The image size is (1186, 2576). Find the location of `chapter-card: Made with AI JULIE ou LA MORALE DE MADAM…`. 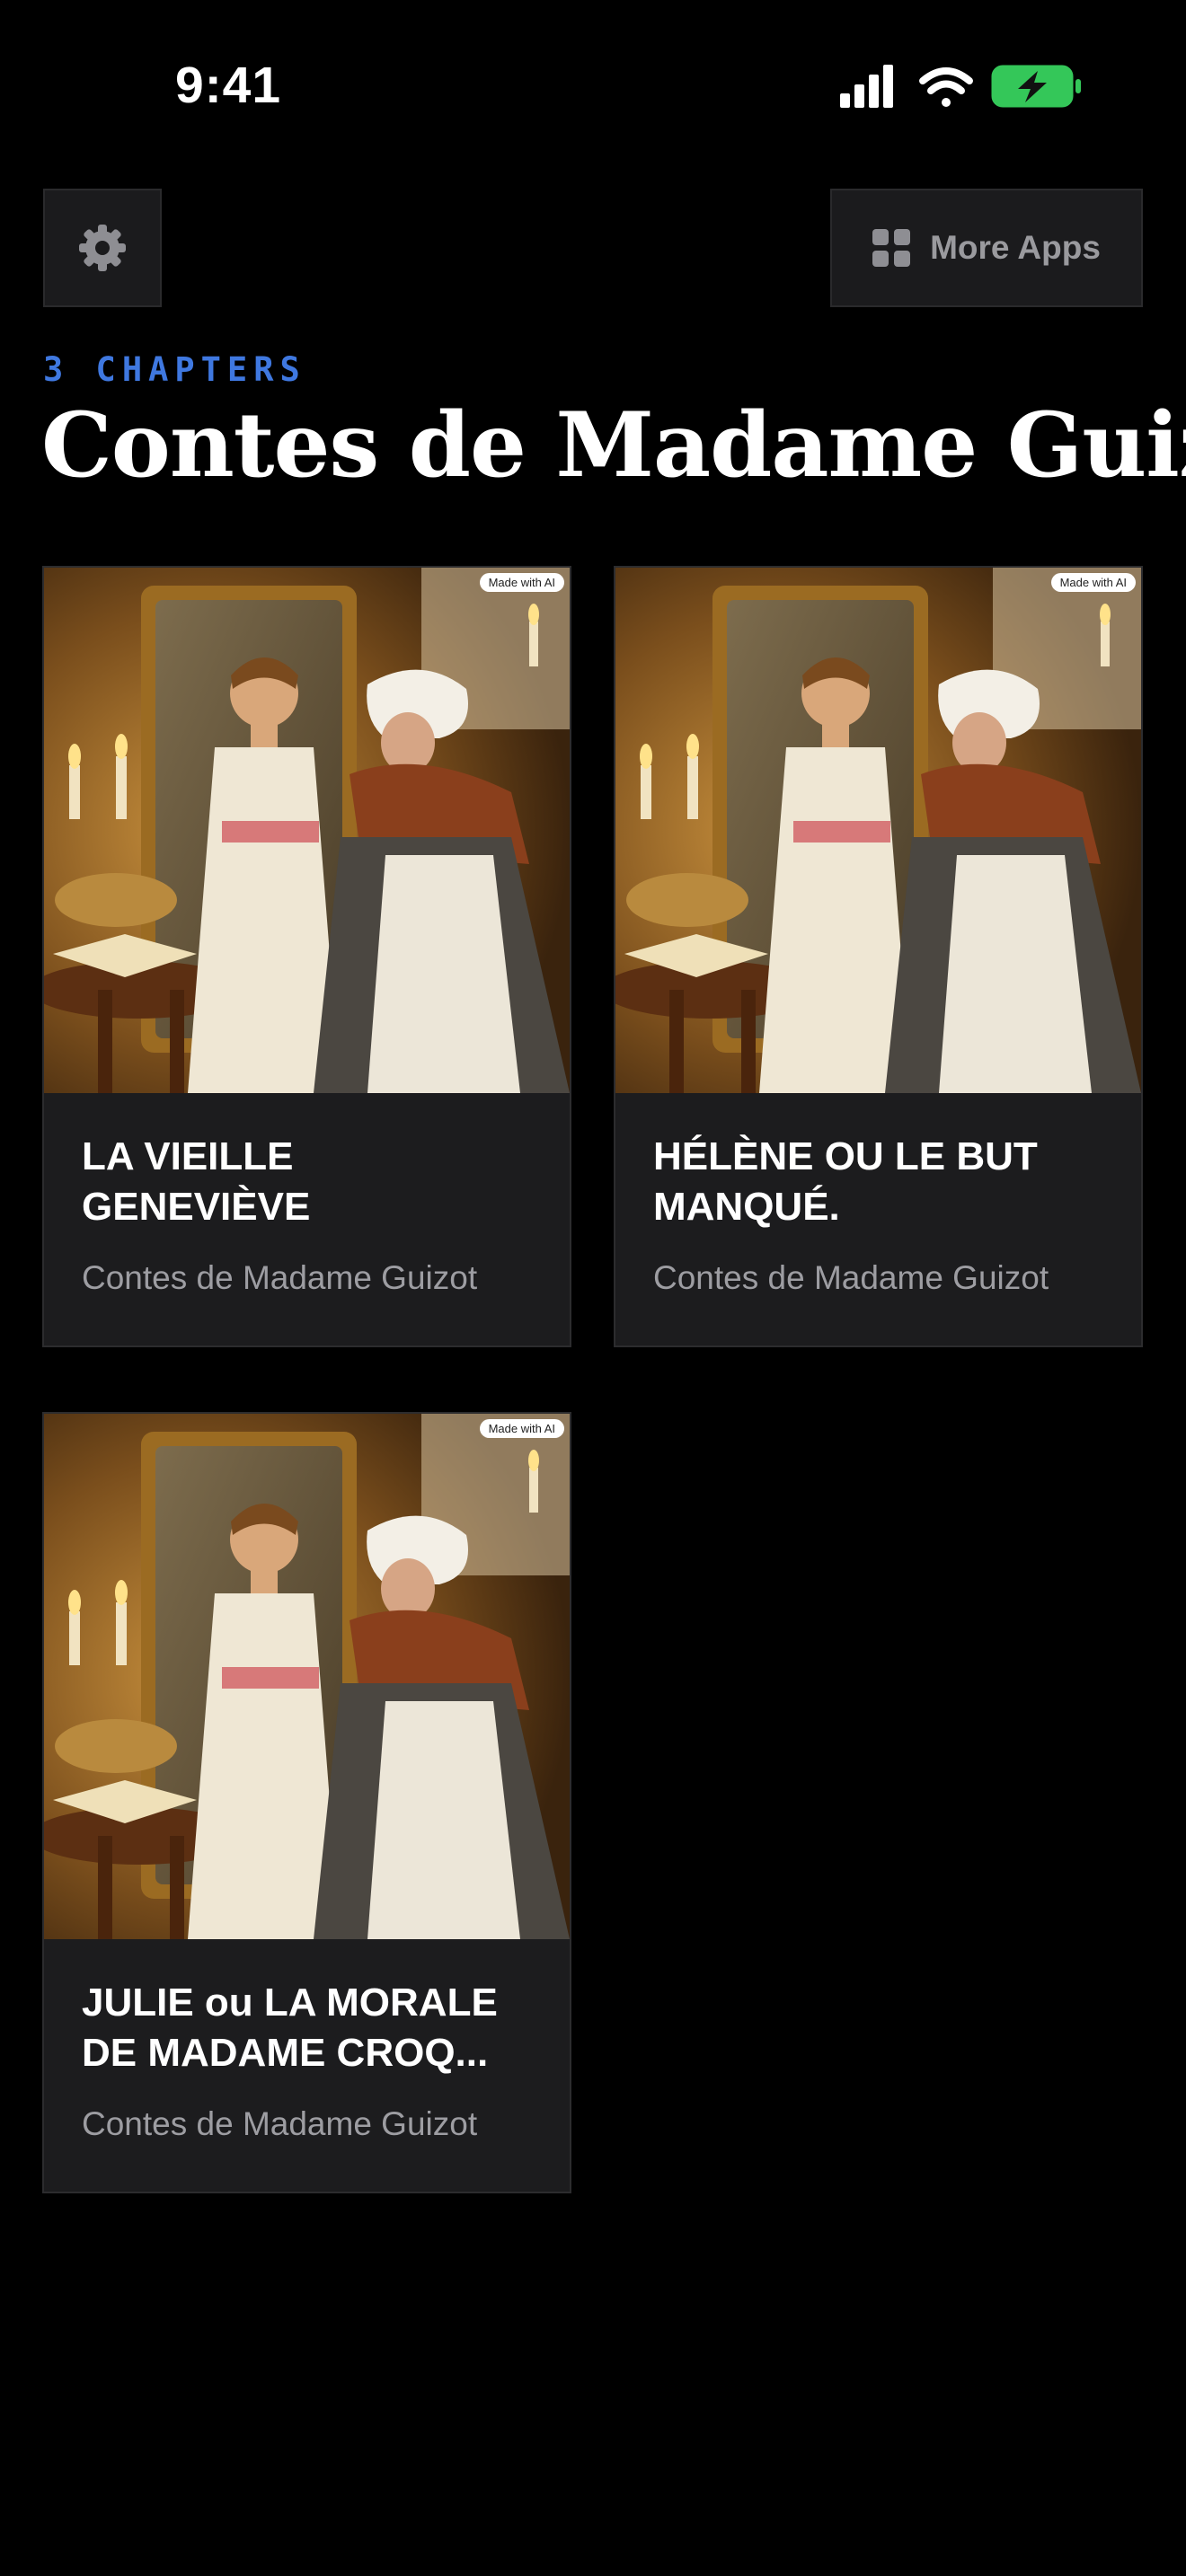

chapter-card: Made with AI JULIE ou LA MORALE DE MADAM… is located at coordinates (306, 1802).